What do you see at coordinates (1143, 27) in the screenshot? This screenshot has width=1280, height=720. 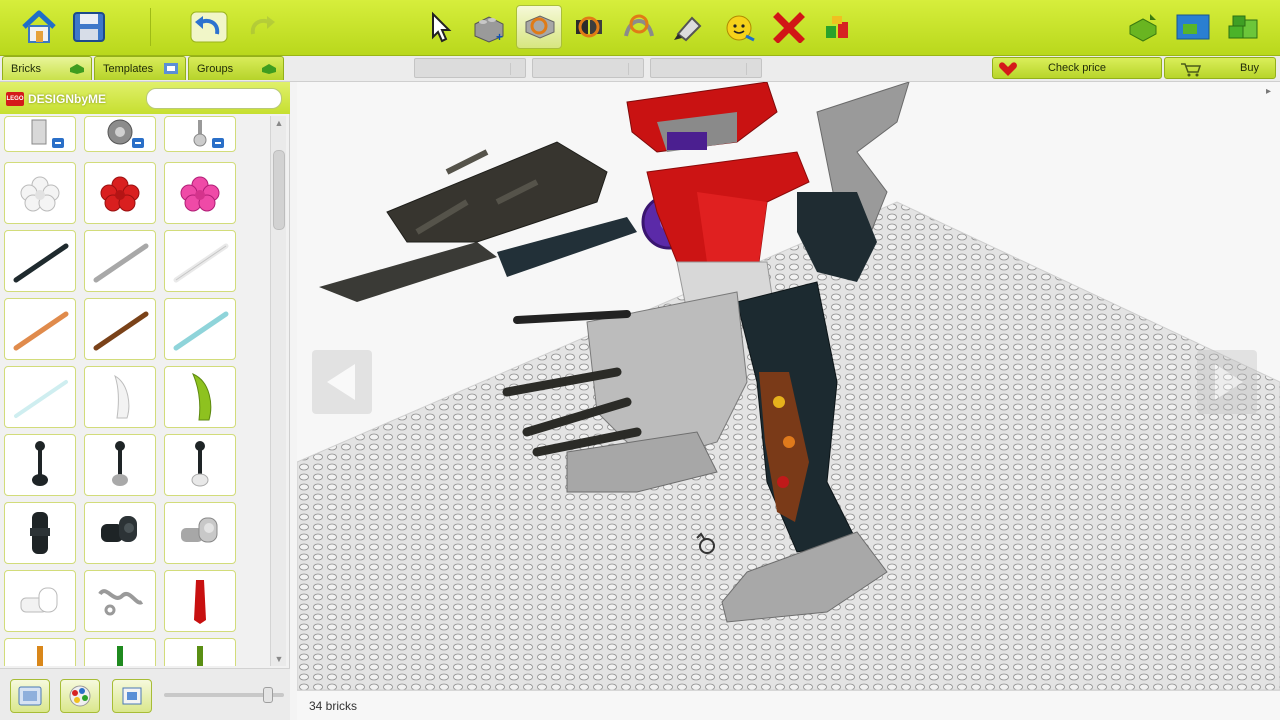 I see `build-mode-button` at bounding box center [1143, 27].